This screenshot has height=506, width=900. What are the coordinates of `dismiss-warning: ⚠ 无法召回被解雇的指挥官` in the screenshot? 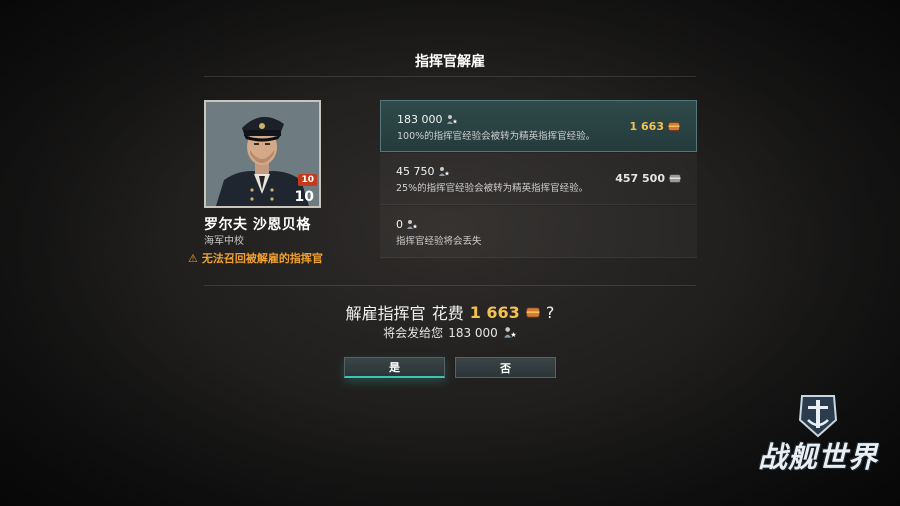 It's located at (255, 258).